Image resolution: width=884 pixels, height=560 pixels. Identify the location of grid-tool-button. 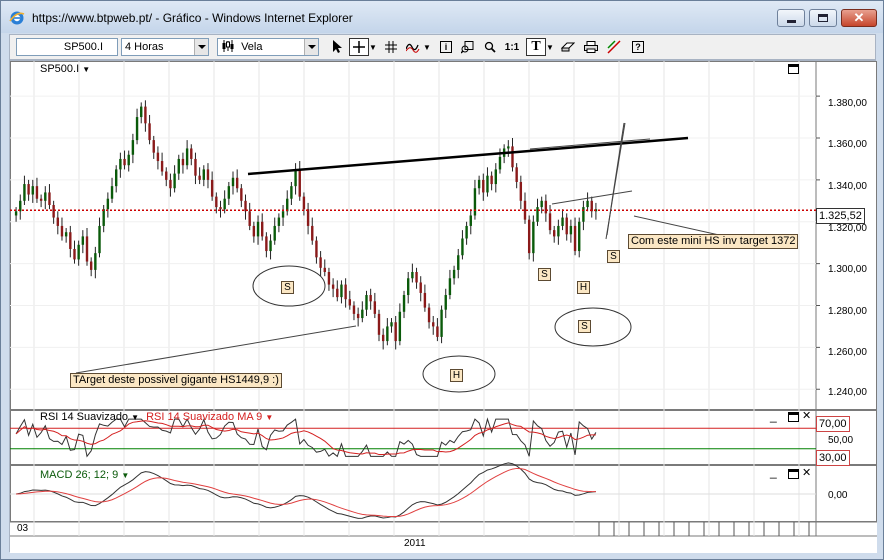
(391, 47).